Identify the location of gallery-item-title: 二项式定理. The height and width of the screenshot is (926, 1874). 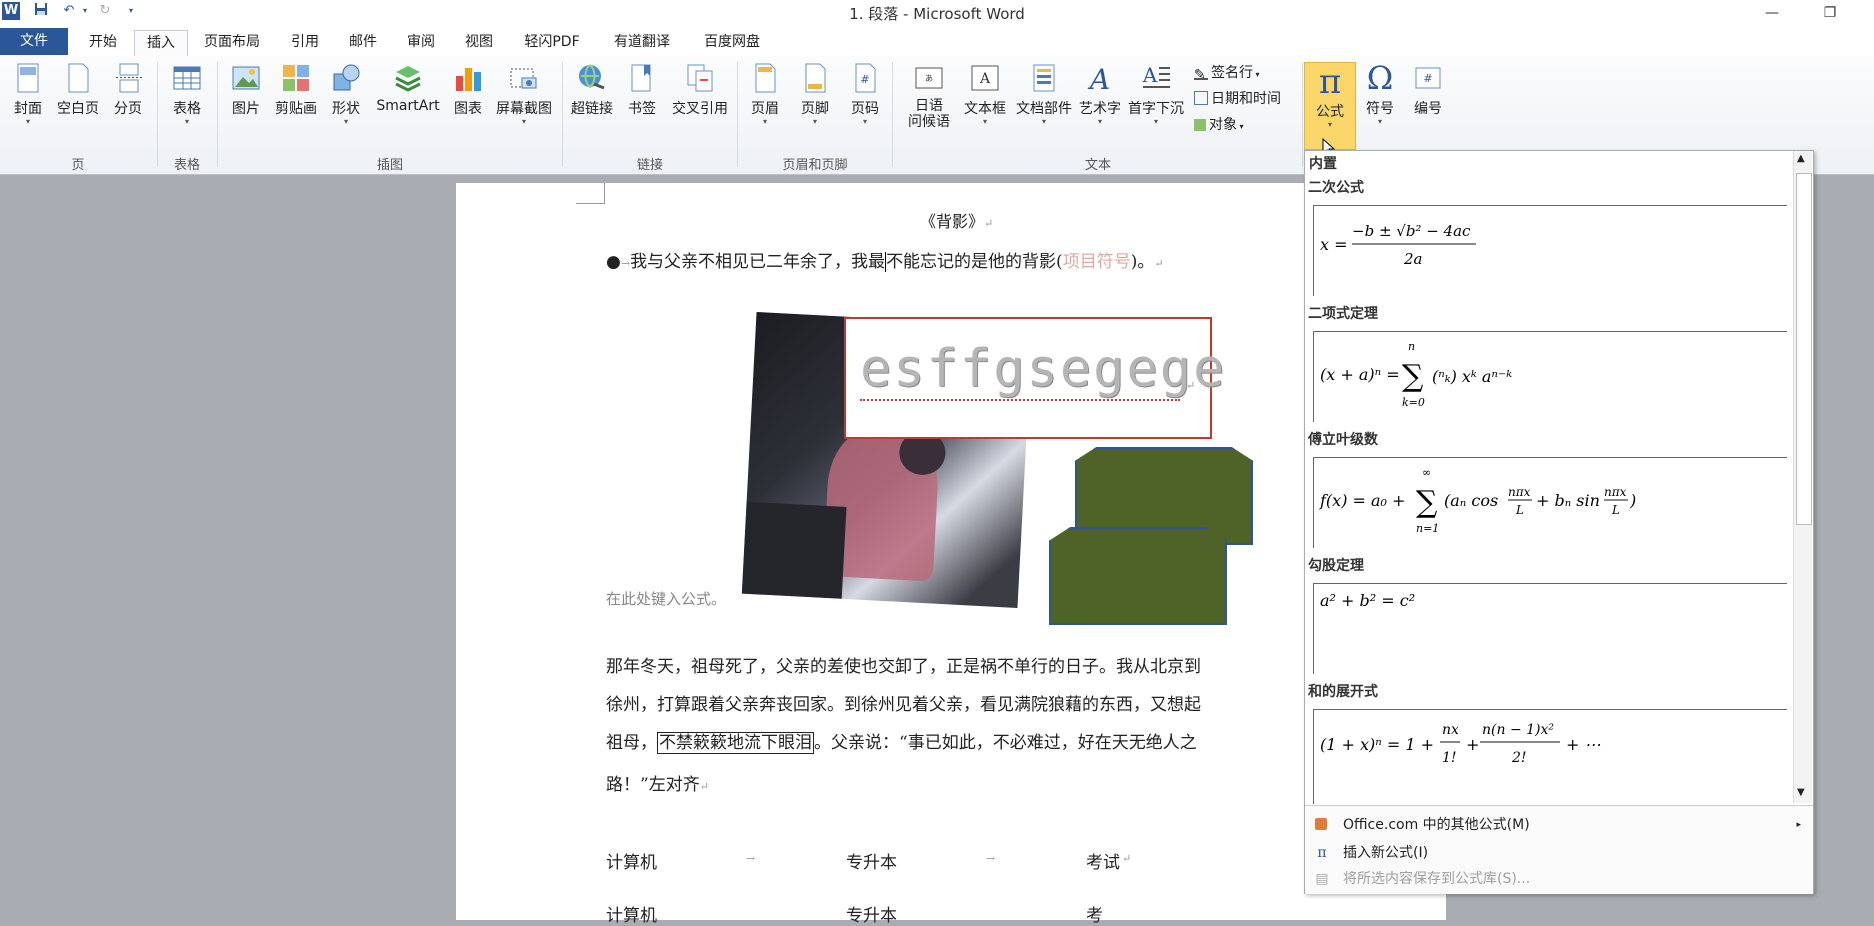
(1343, 314).